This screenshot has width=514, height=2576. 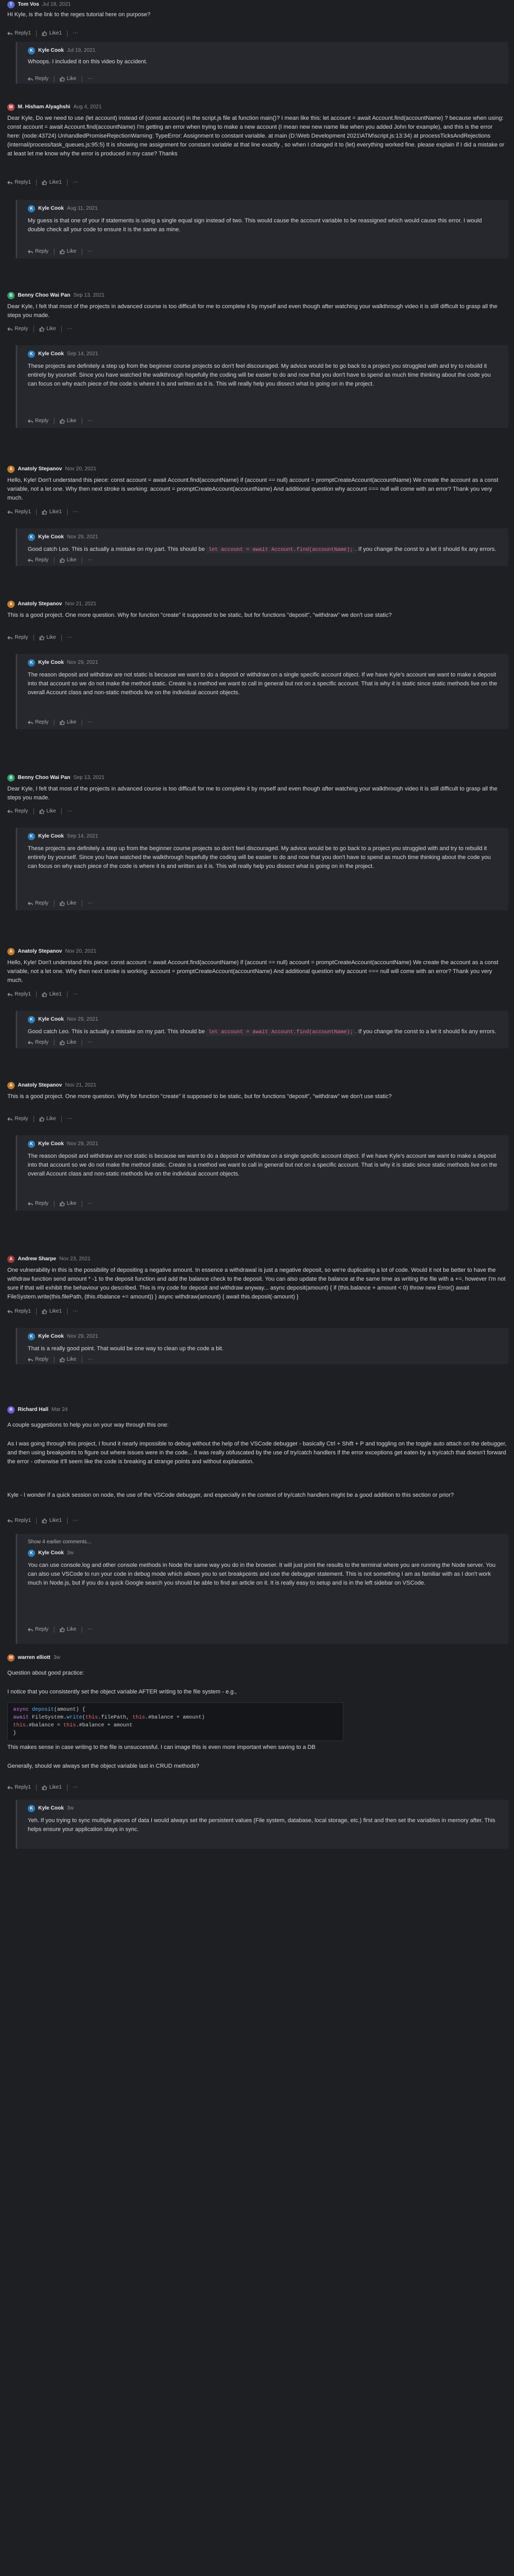 I want to click on author-name: warren elliott, so click(x=34, y=1658).